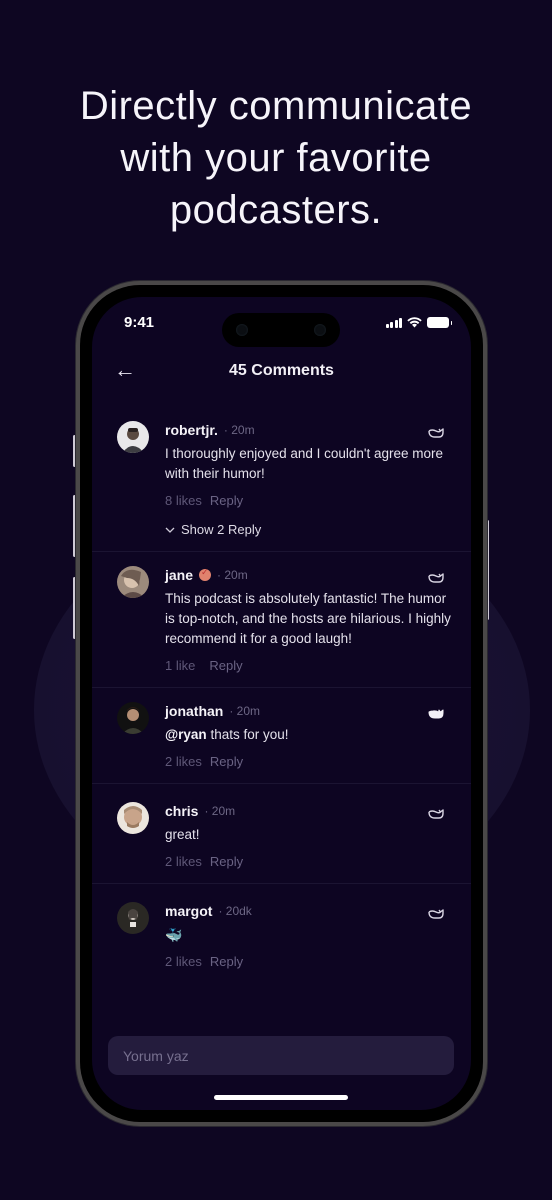 This screenshot has width=552, height=1200. Describe the element at coordinates (242, 330) in the screenshot. I see `sensor-icon` at that location.